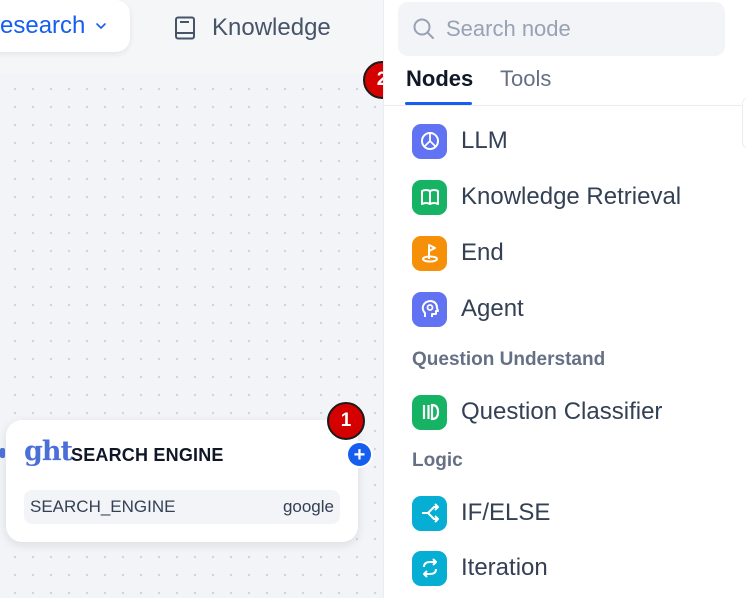 The image size is (746, 598). I want to click on section-question-understand: Question Understand, so click(509, 359).